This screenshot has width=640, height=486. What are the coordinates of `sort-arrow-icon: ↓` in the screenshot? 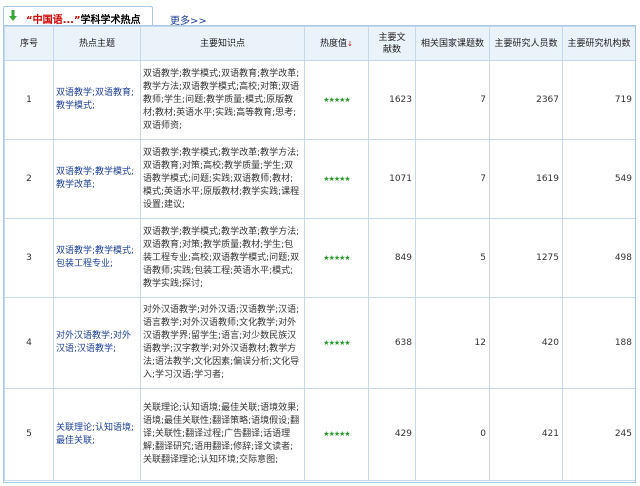 It's located at (350, 43).